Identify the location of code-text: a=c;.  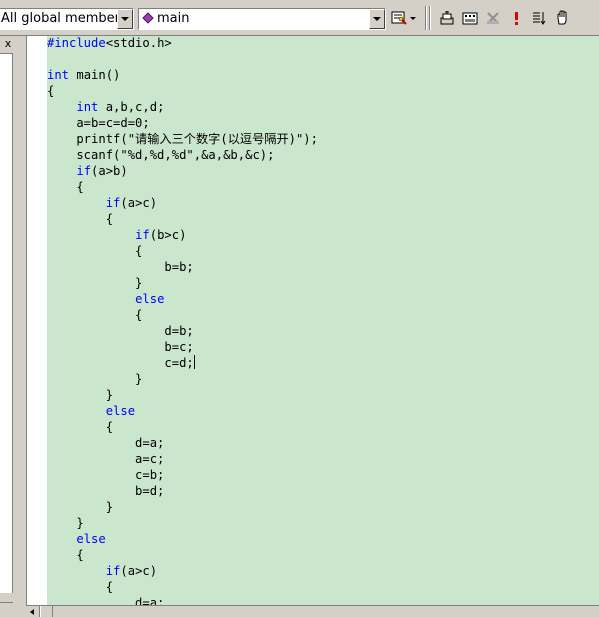
(106, 459).